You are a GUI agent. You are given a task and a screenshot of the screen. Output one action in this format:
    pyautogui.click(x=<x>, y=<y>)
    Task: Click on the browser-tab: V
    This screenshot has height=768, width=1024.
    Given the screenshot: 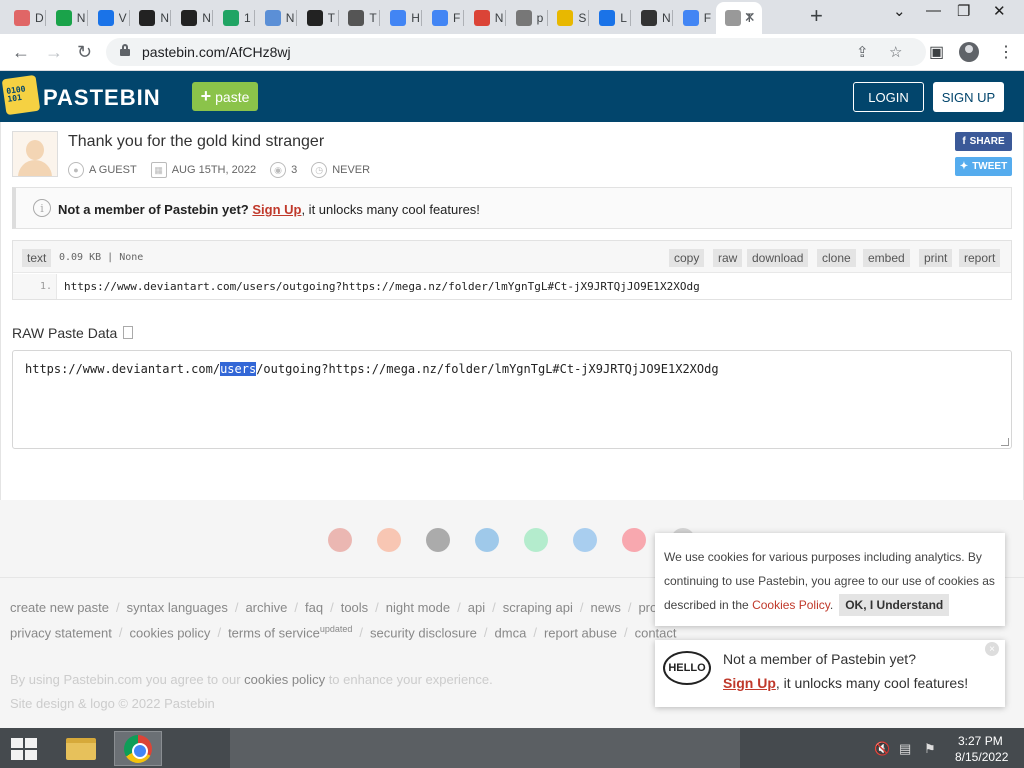 What is the action you would take?
    pyautogui.click(x=109, y=18)
    